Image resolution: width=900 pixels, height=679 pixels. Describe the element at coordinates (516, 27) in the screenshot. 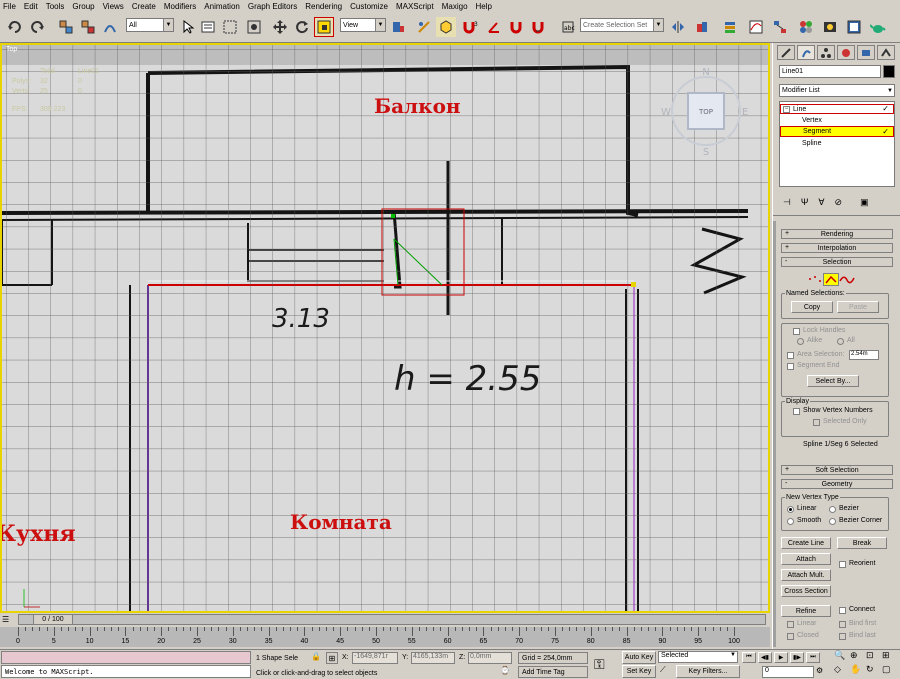

I see `percent-snap-button` at that location.